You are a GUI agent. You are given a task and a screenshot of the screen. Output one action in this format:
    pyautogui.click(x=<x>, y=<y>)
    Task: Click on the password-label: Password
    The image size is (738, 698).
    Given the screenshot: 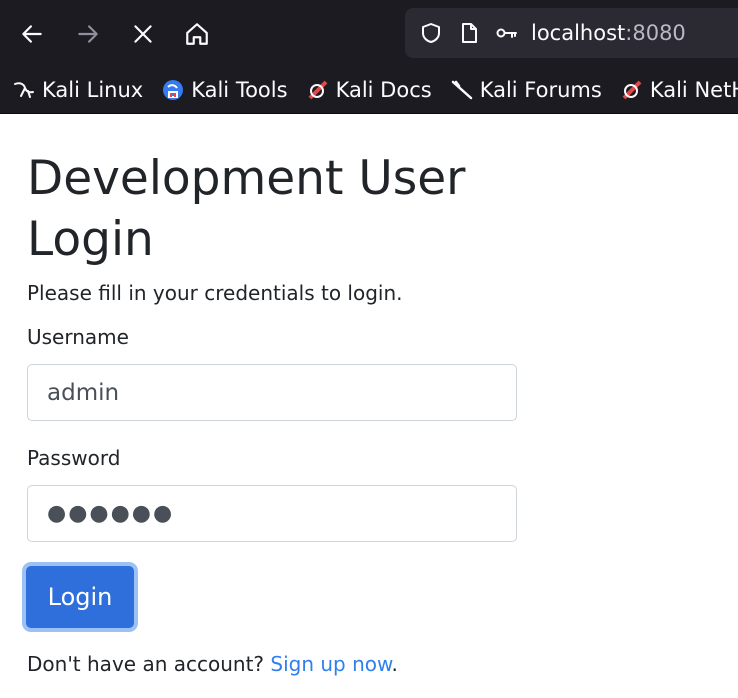 What is the action you would take?
    pyautogui.click(x=74, y=458)
    